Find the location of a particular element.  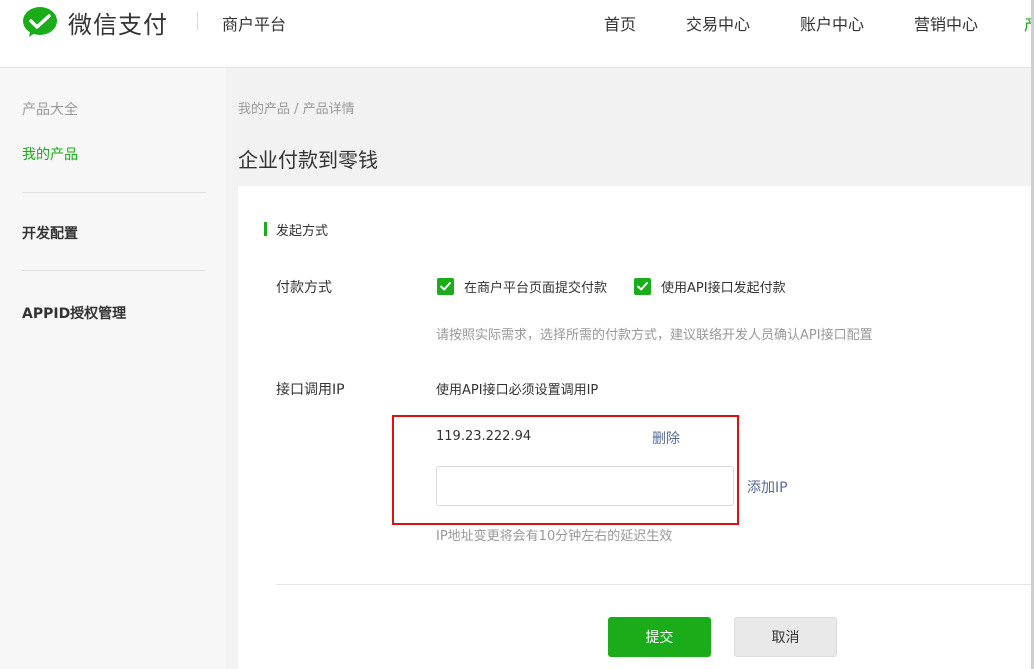

wechat-pay-logo-icon is located at coordinates (40, 22).